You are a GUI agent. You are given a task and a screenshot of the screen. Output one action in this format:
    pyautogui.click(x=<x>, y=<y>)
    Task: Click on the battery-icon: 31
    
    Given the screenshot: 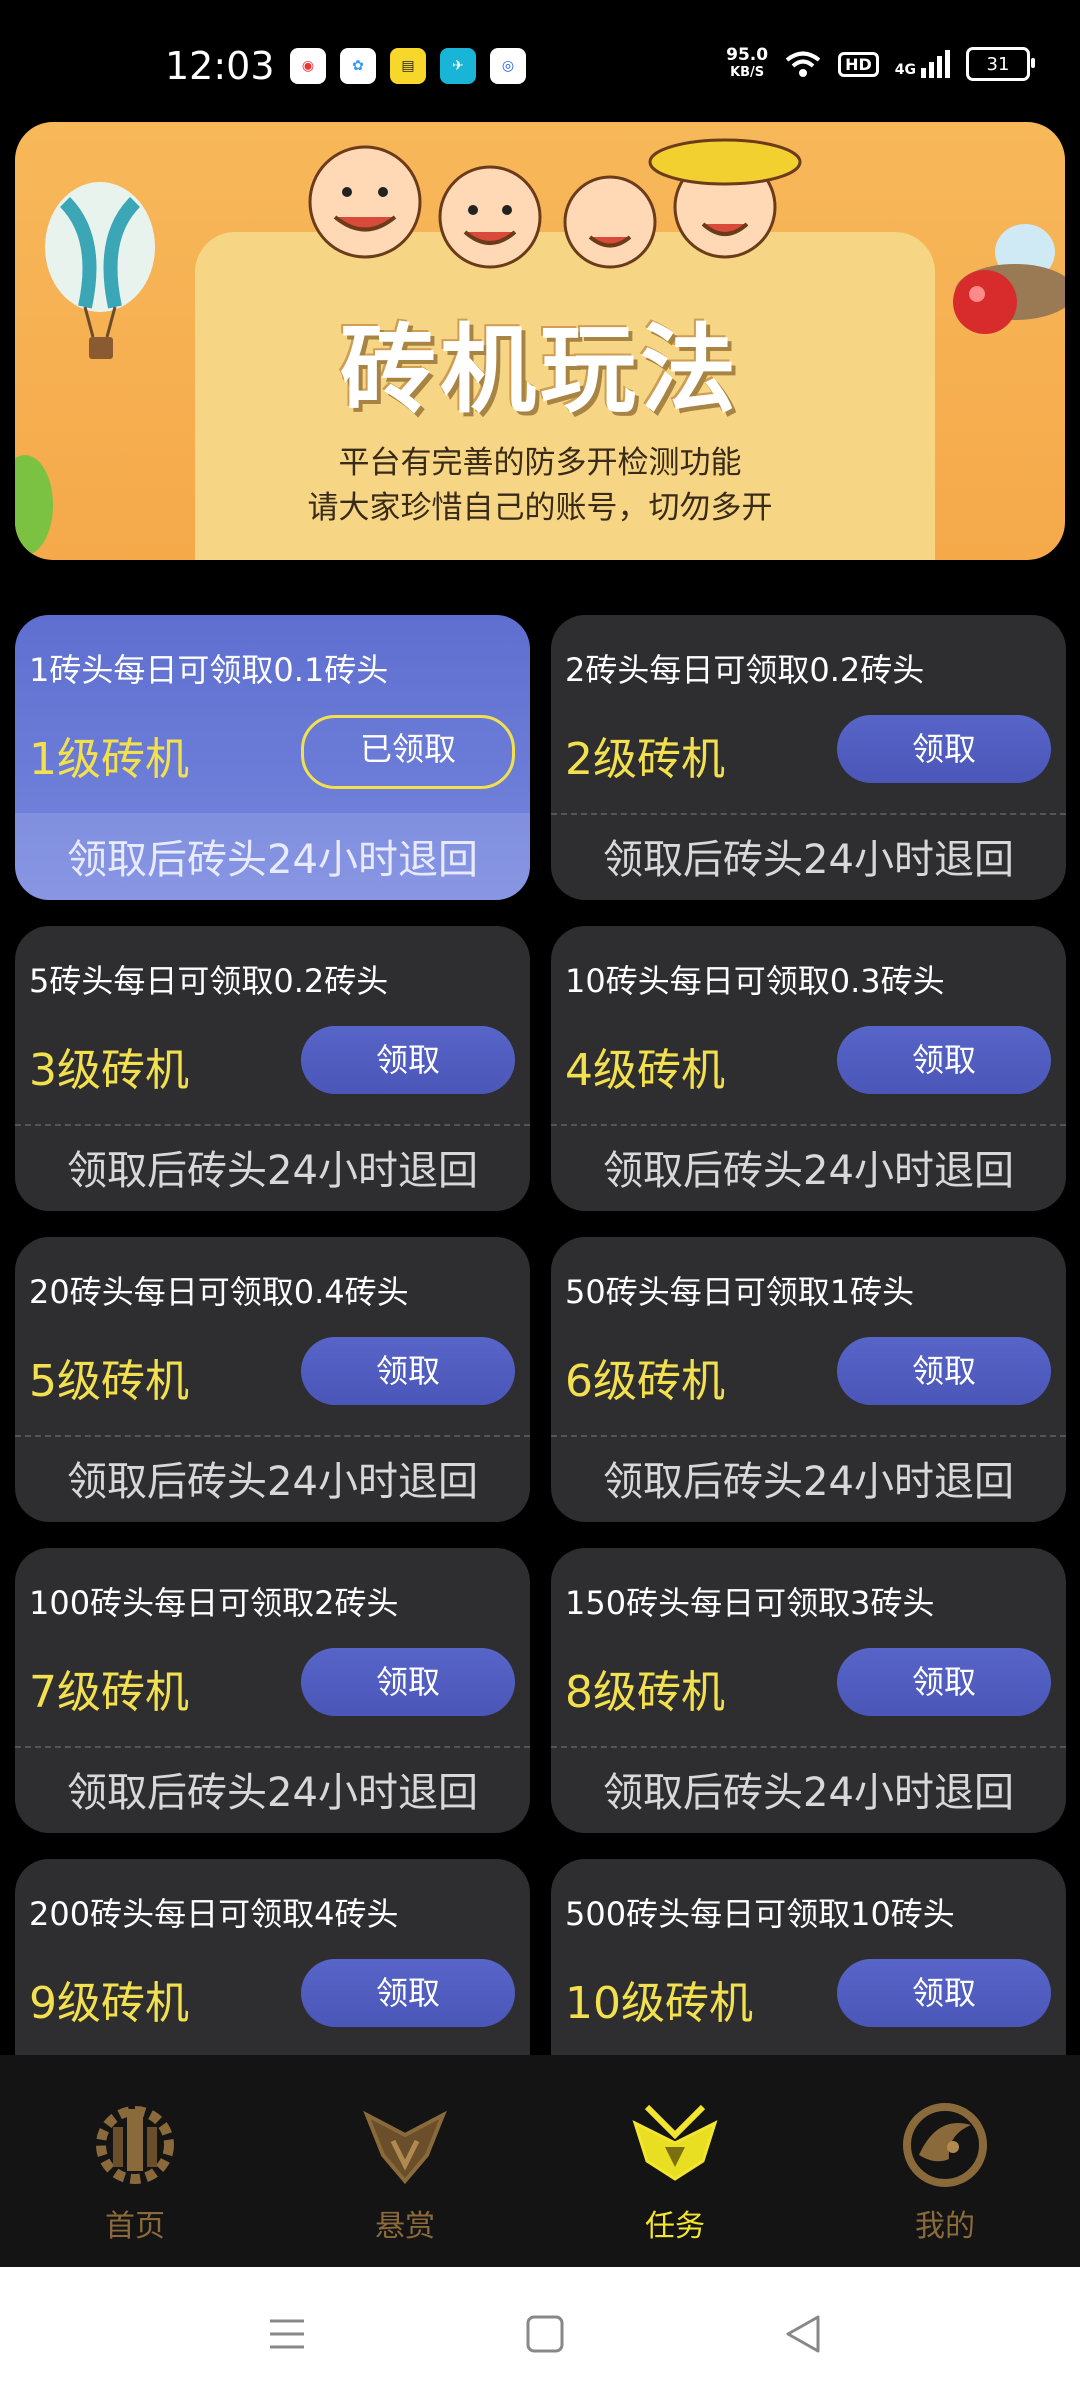 What is the action you would take?
    pyautogui.click(x=1000, y=64)
    